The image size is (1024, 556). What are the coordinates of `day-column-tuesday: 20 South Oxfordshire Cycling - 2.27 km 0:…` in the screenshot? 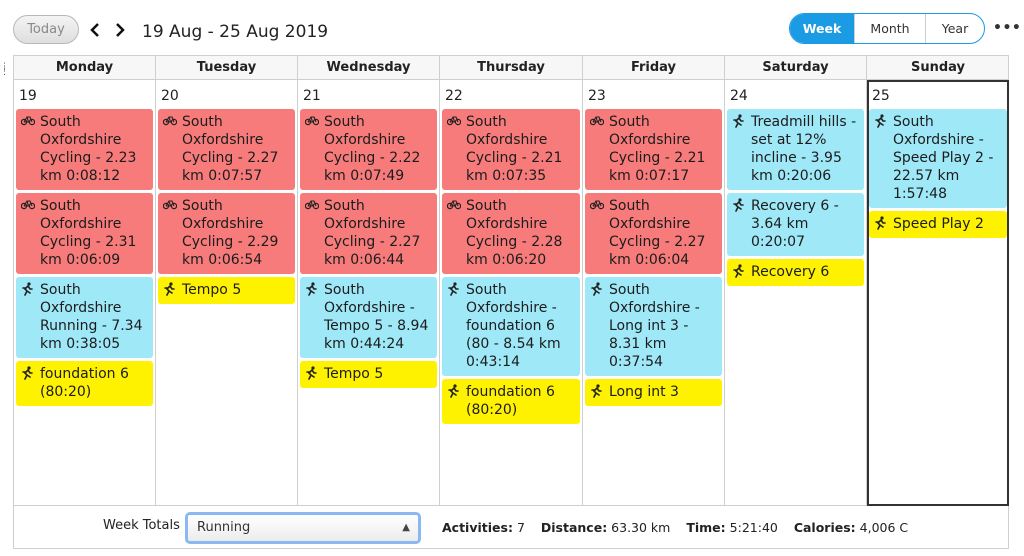 It's located at (227, 293).